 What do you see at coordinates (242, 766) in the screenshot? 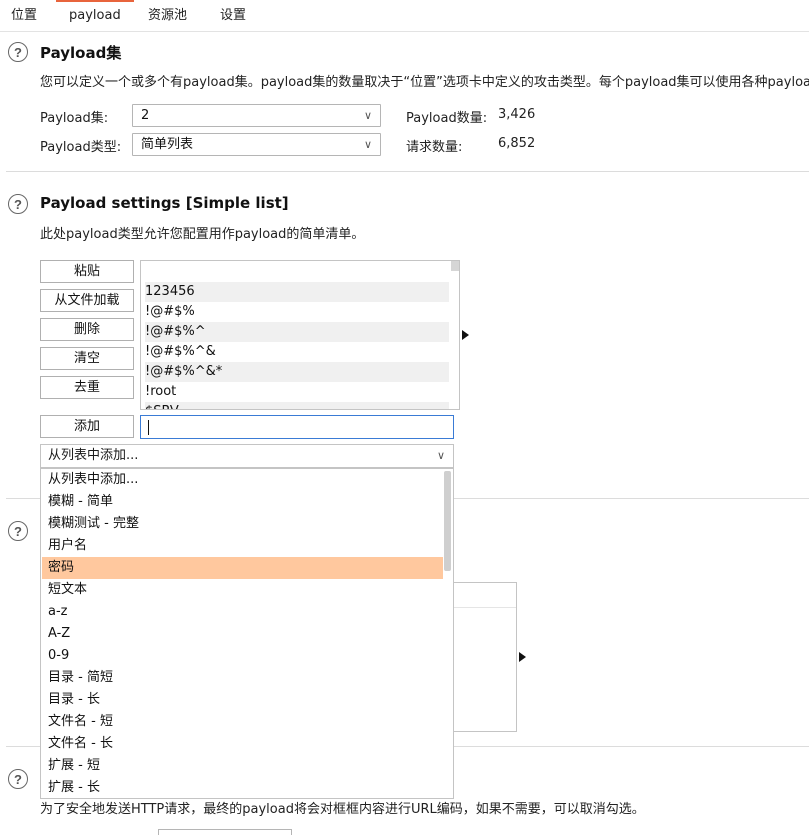
I see `menu-item: 扩展 - 短` at bounding box center [242, 766].